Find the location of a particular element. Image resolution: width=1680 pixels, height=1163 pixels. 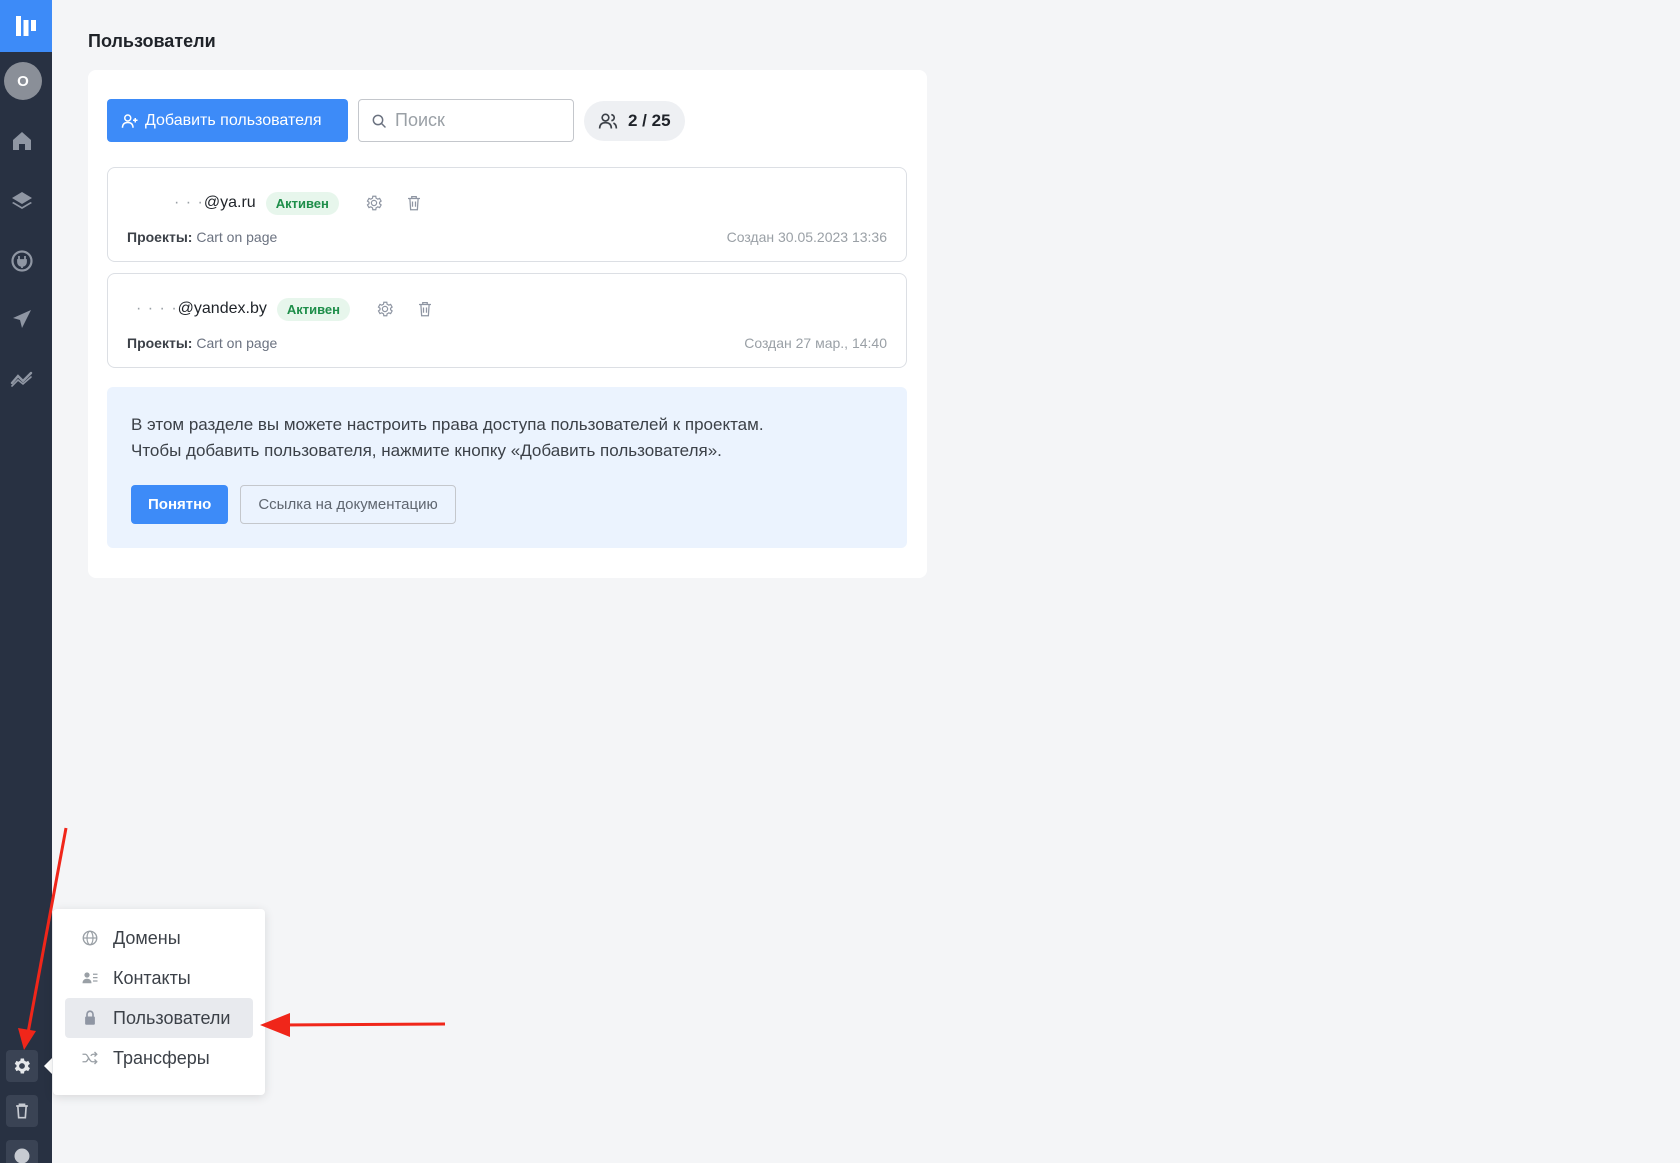

nav-analytics is located at coordinates (22, 378).